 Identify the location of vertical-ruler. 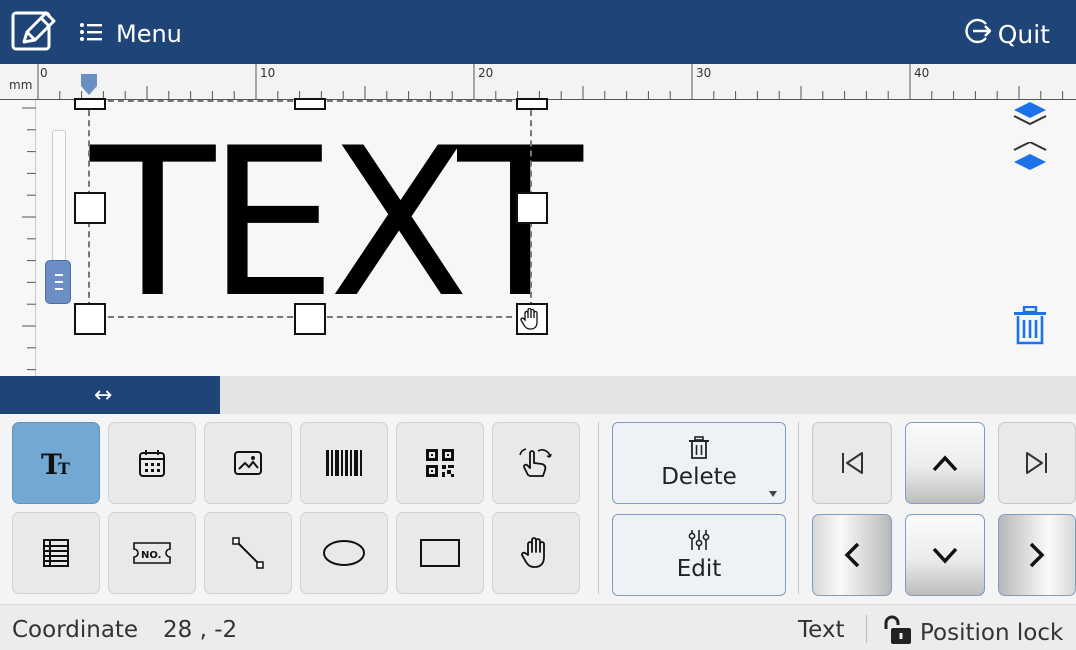
(29, 238).